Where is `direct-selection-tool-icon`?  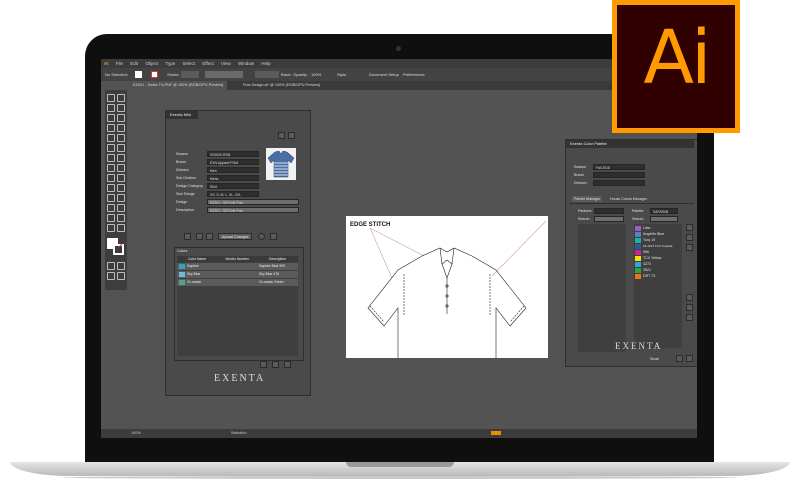 direct-selection-tool-icon is located at coordinates (121, 98).